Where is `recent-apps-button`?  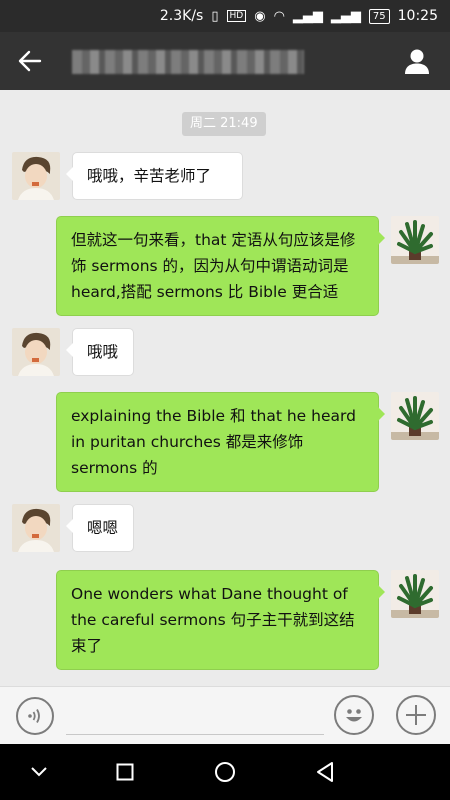 recent-apps-button is located at coordinates (125, 772).